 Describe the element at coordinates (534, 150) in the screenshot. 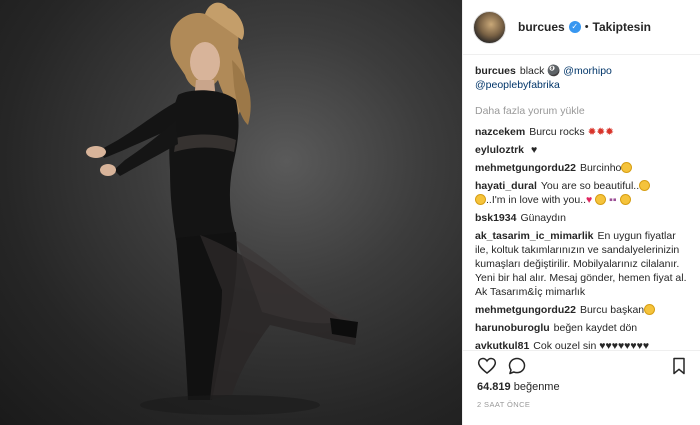

I see `black-heart-emoji-icon: ♥` at that location.